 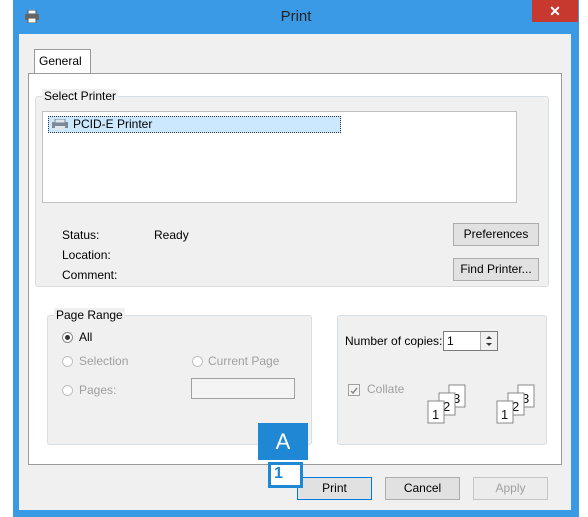 I want to click on copies-spinner: 1, so click(x=470, y=341).